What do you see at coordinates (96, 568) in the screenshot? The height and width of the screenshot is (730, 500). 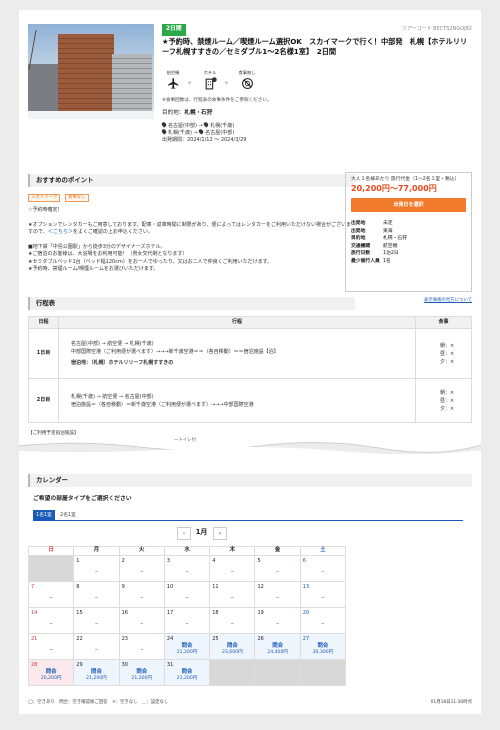 I see `calendar-day-cell: 1 _` at bounding box center [96, 568].